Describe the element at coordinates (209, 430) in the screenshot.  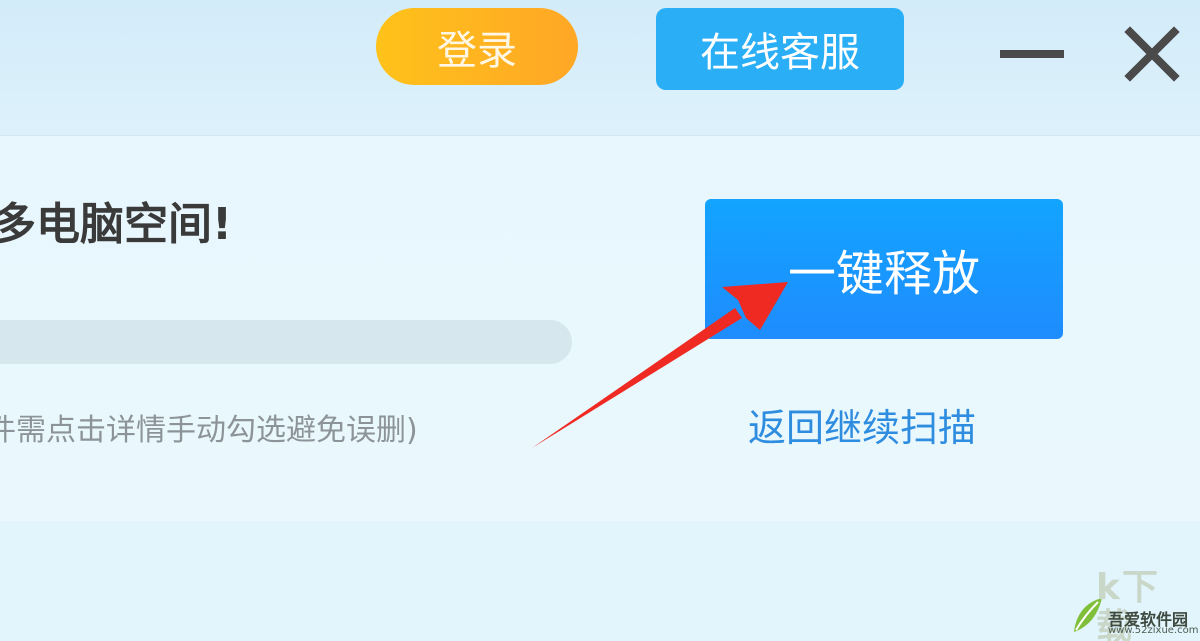
I see `hint-text: 件需点击详情手动勾选避免误删)` at that location.